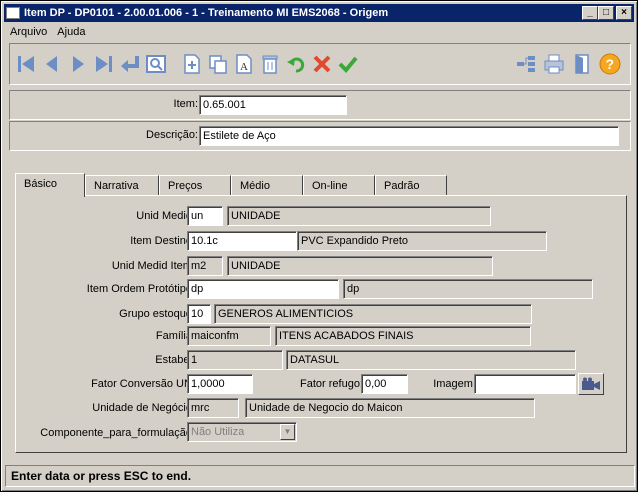 This screenshot has height=492, width=638. Describe the element at coordinates (117, 433) in the screenshot. I see `componente-label: Componente_para_formulação:` at that location.